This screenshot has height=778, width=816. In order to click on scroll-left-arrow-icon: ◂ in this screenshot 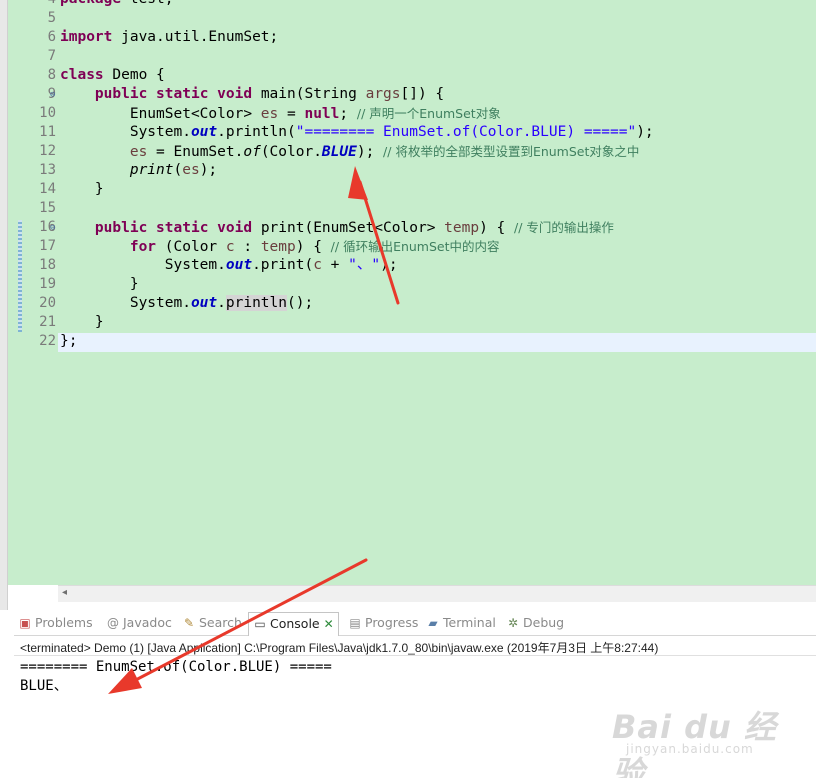, I will do `click(64, 592)`.